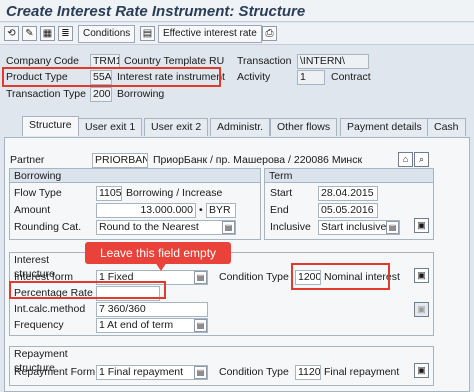 The height and width of the screenshot is (392, 474). Describe the element at coordinates (58, 360) in the screenshot. I see `repayment-structure-title: Repayment structure` at that location.